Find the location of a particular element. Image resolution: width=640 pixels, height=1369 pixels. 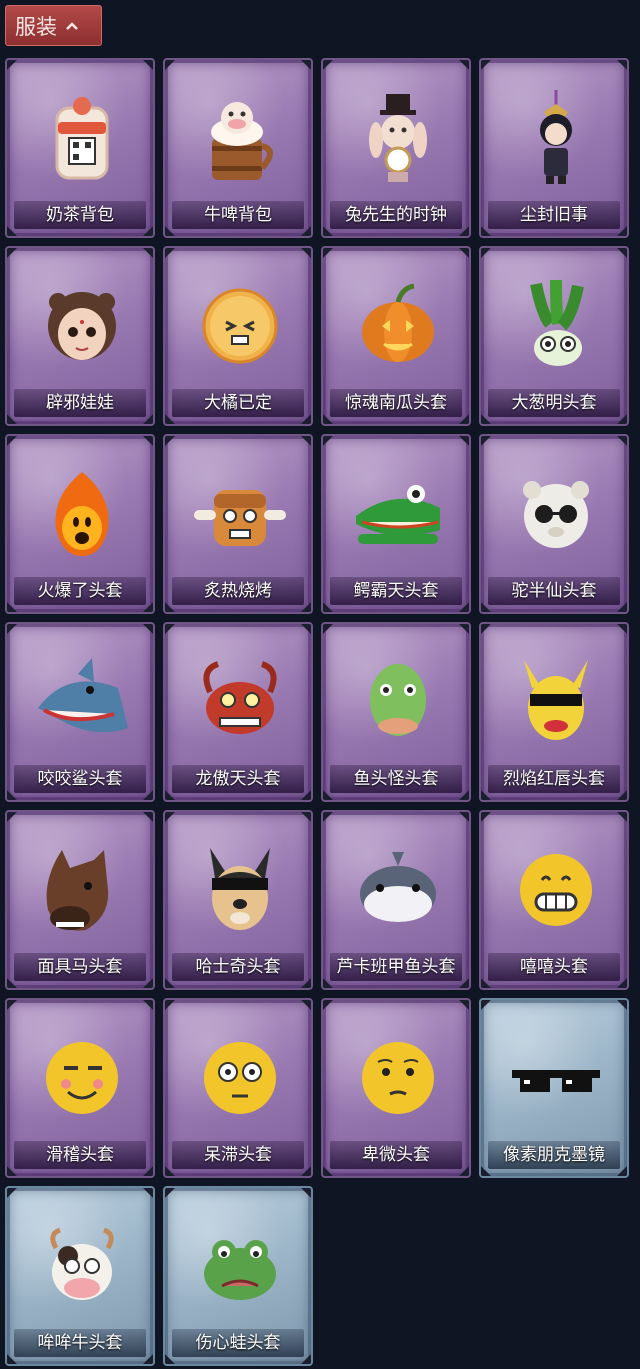

costume-card: 卑微头套 is located at coordinates (396, 1088).